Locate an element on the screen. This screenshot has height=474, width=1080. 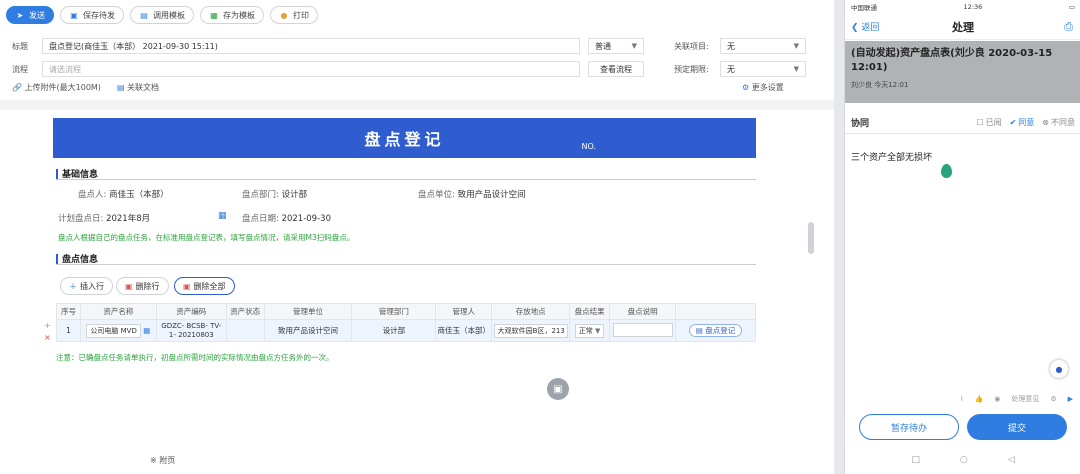
title-label: 标题 is located at coordinates (20, 46).